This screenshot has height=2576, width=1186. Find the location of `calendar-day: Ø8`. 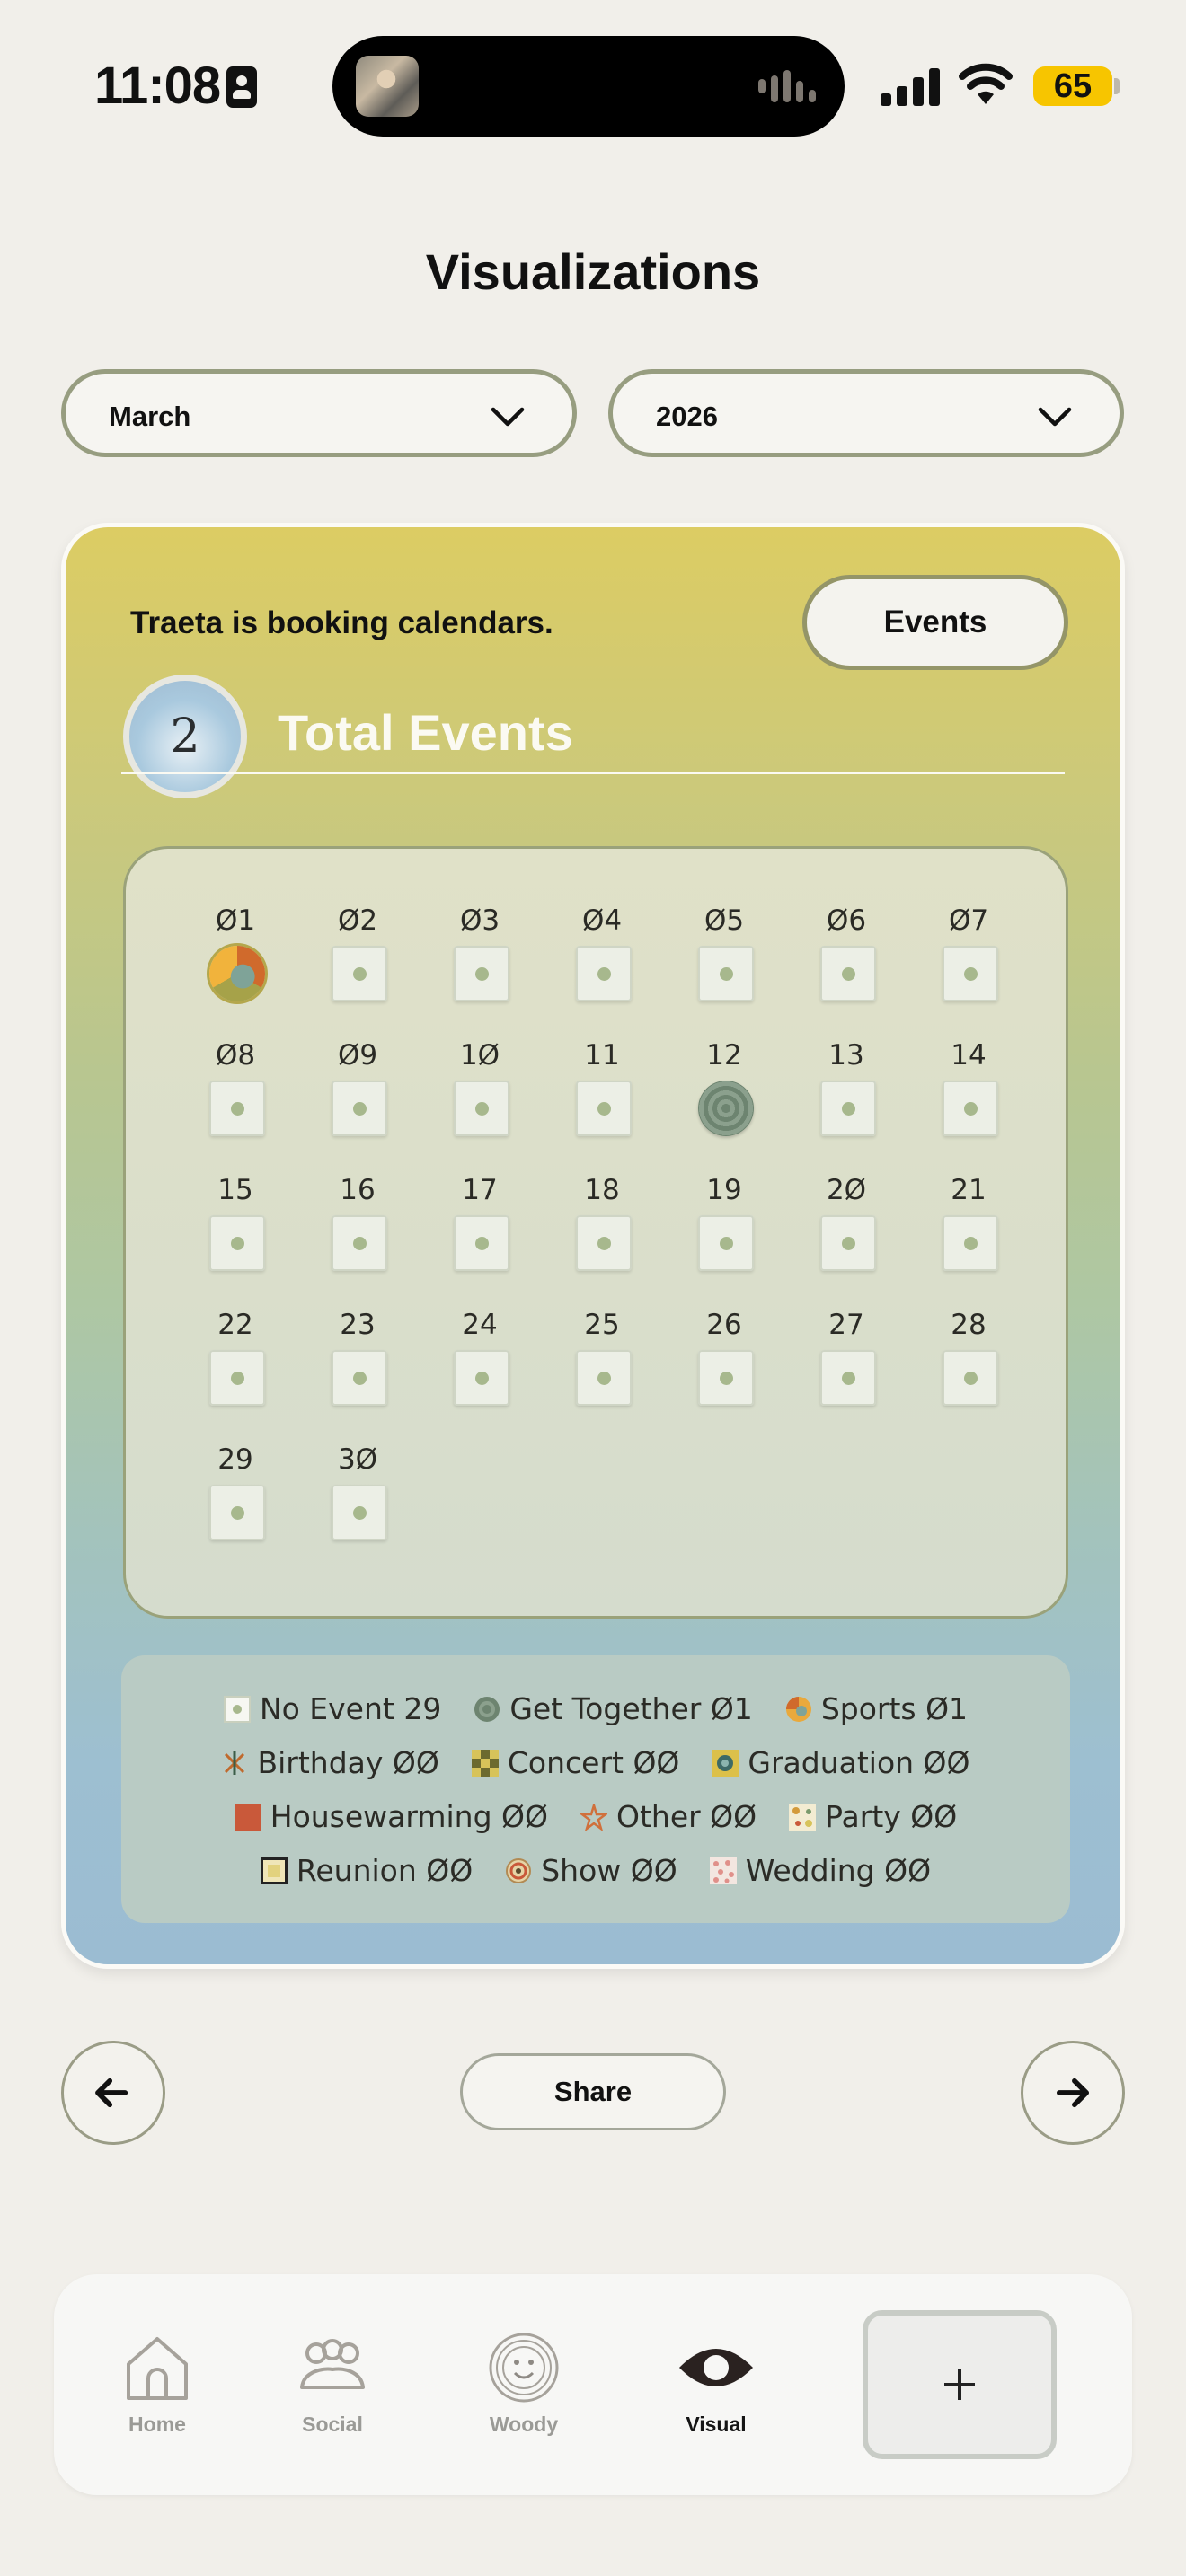

calendar-day: Ø8 is located at coordinates (235, 1087).